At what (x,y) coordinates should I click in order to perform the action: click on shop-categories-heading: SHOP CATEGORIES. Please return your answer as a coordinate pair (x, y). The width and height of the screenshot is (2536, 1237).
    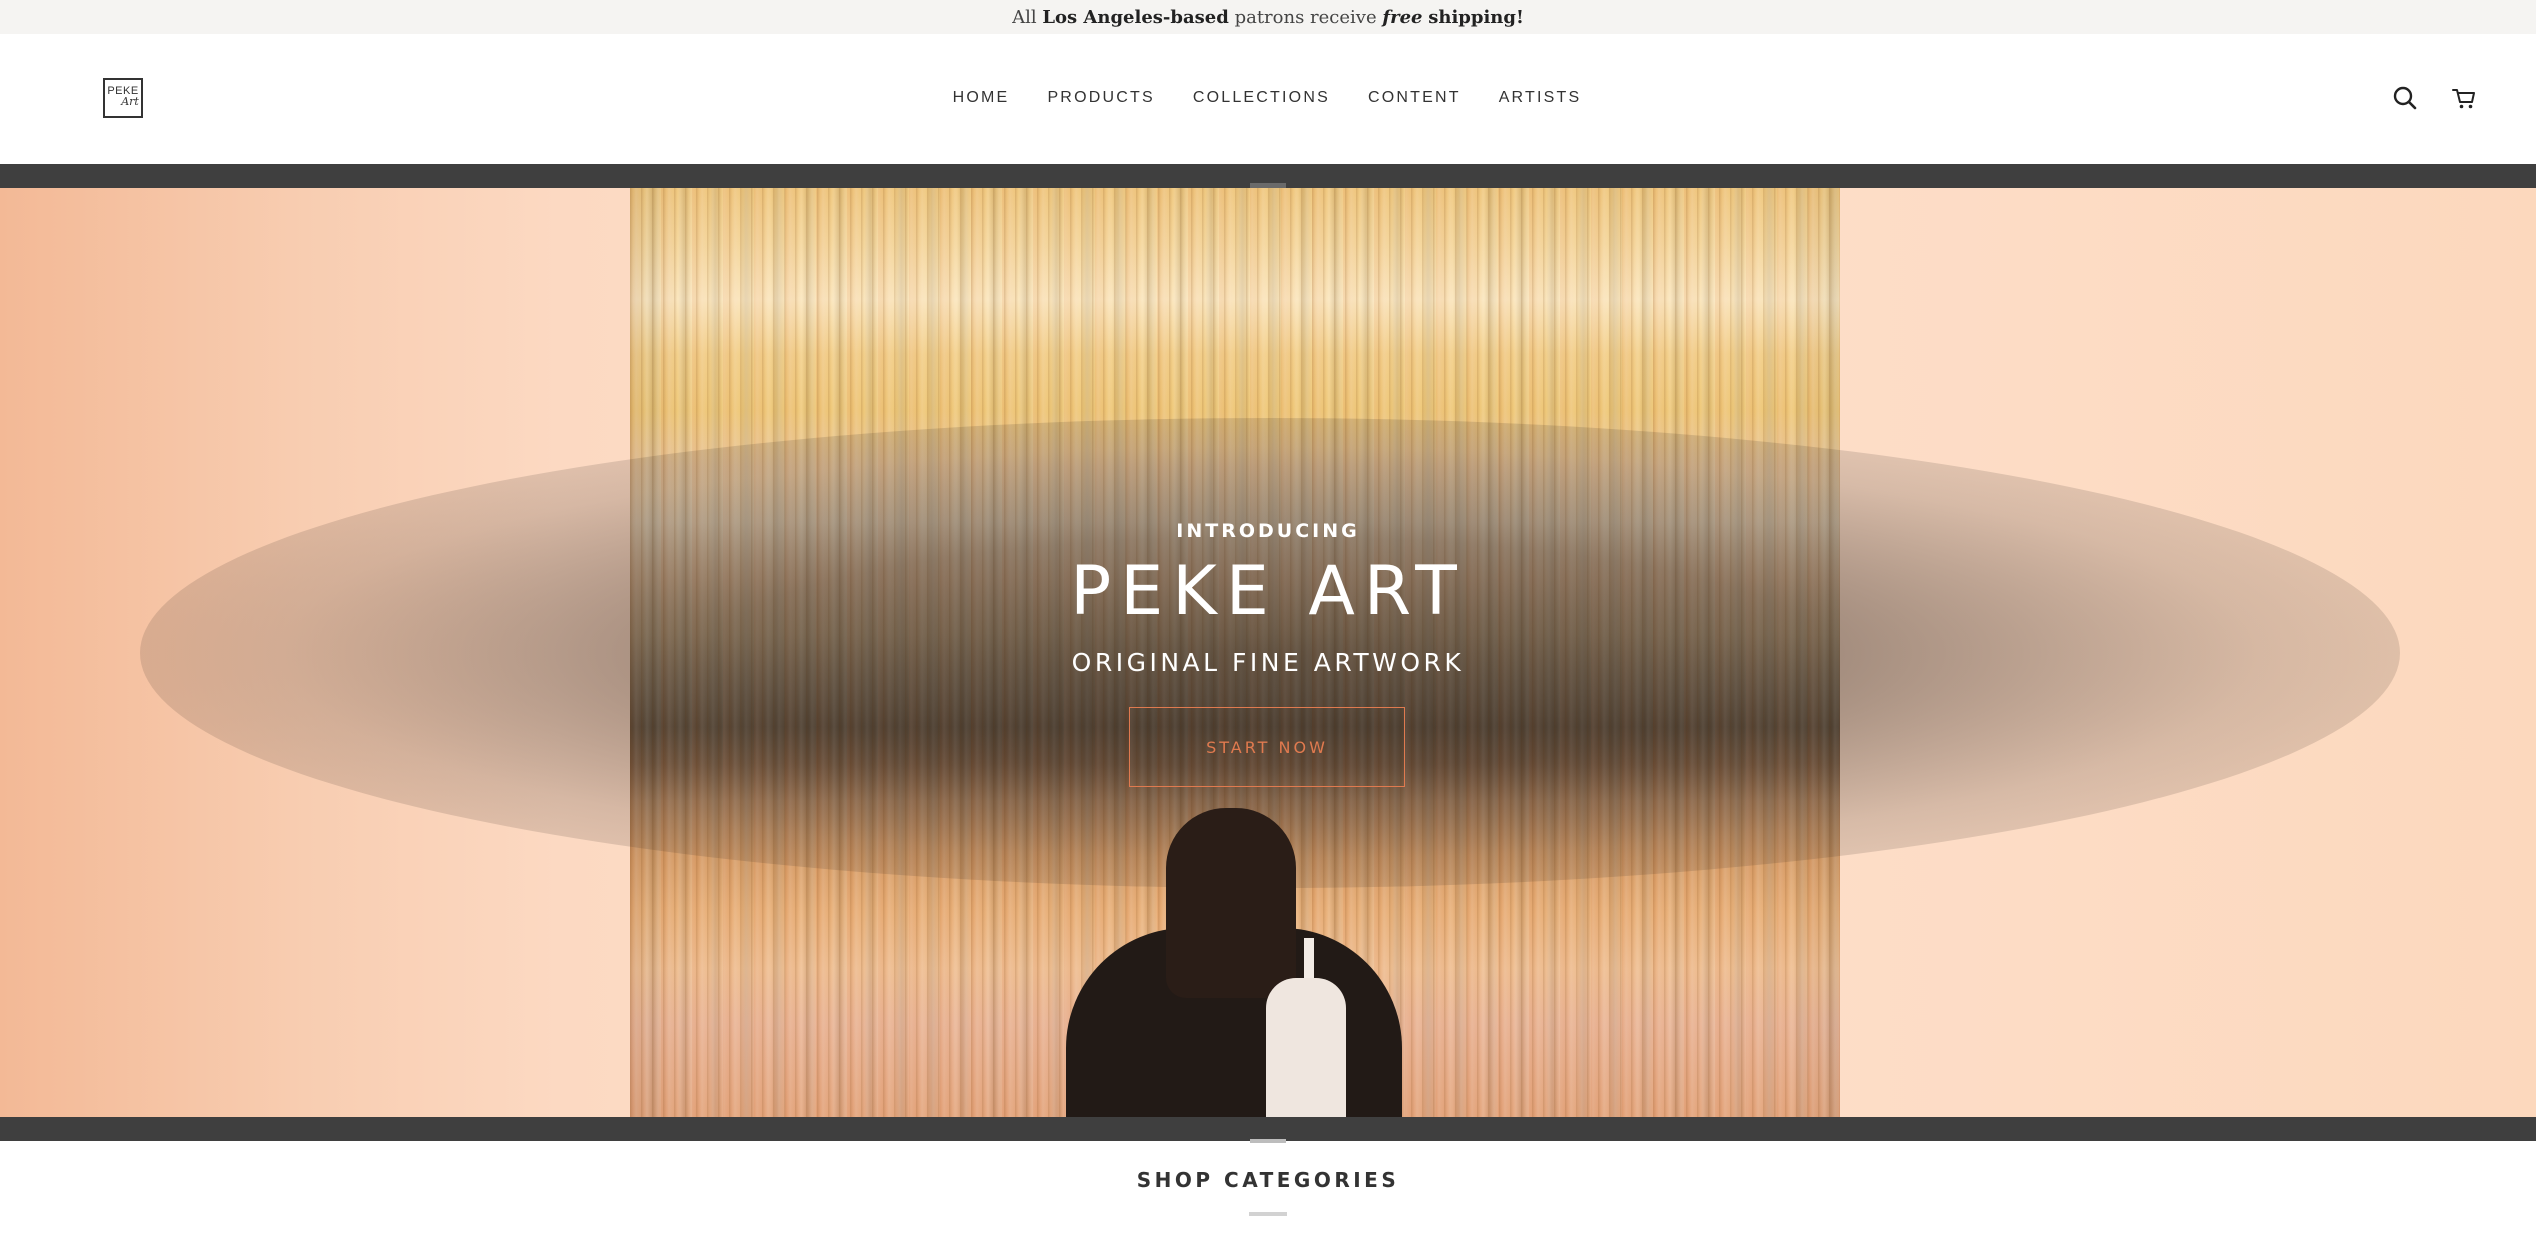
    Looking at the image, I should click on (1268, 1180).